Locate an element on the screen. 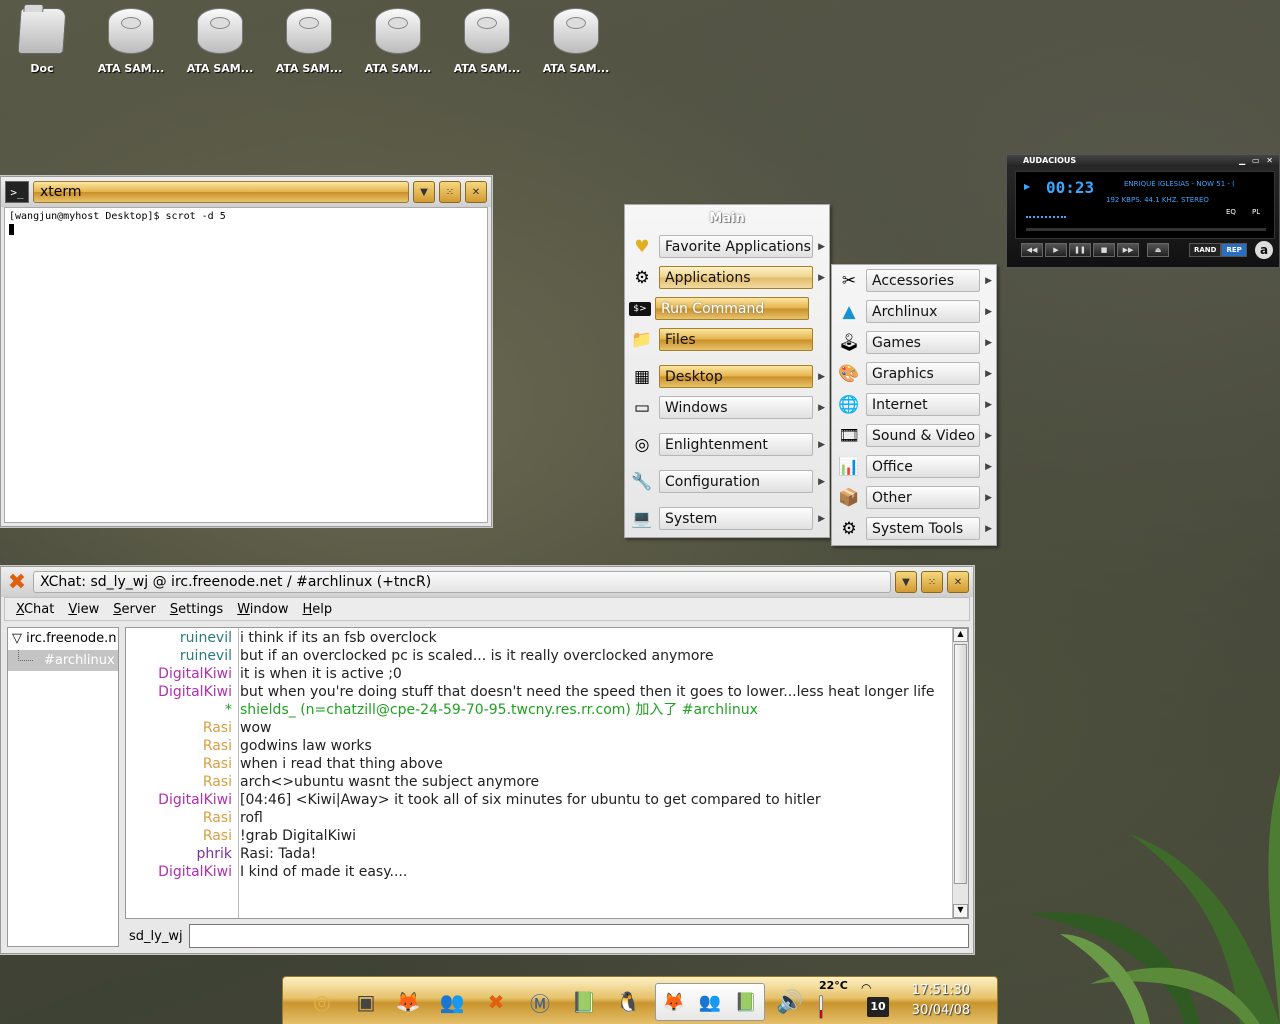  pl-toggle: PL is located at coordinates (1256, 212).